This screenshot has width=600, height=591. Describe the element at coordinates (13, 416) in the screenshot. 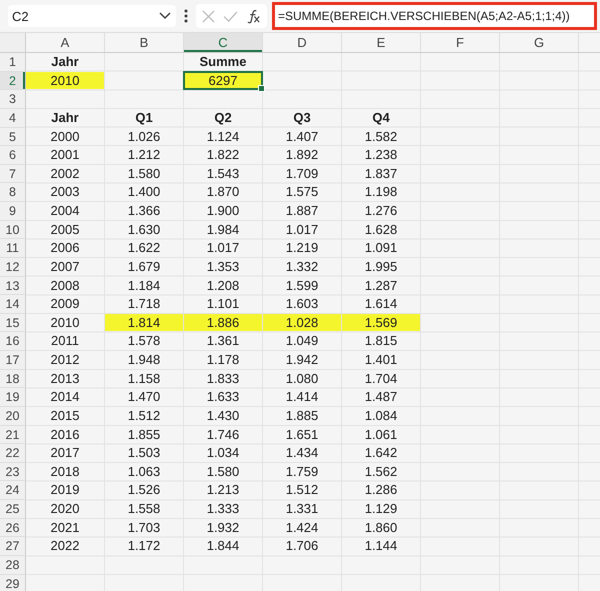

I see `row-header: 20` at that location.